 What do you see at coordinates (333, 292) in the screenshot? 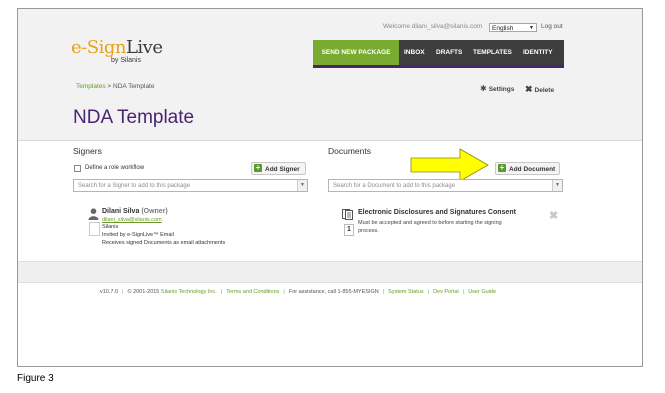
I see `footer-assistance: For assistance, call 1-855-MYESIGN` at bounding box center [333, 292].